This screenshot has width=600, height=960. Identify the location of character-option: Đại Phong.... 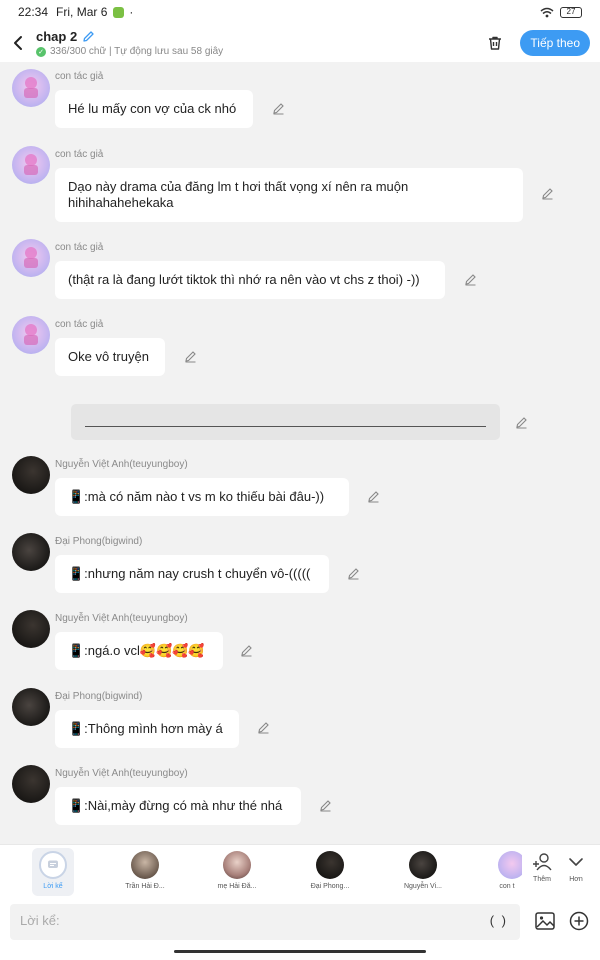
(330, 872).